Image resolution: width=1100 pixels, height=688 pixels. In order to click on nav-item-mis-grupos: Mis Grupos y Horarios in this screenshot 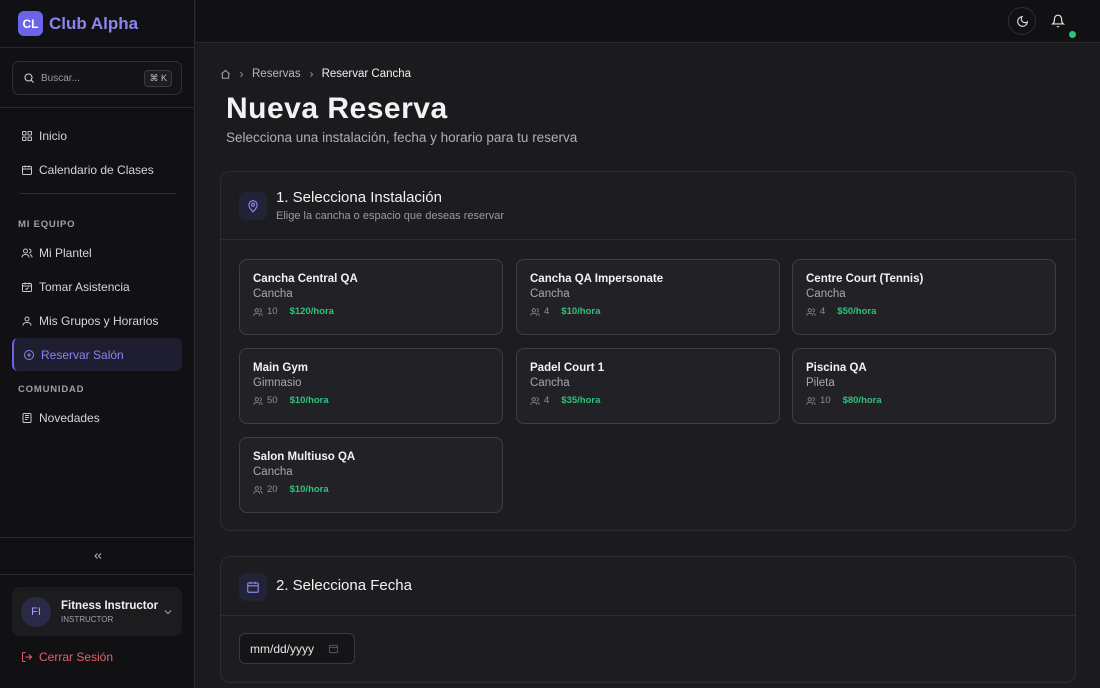, I will do `click(97, 321)`.